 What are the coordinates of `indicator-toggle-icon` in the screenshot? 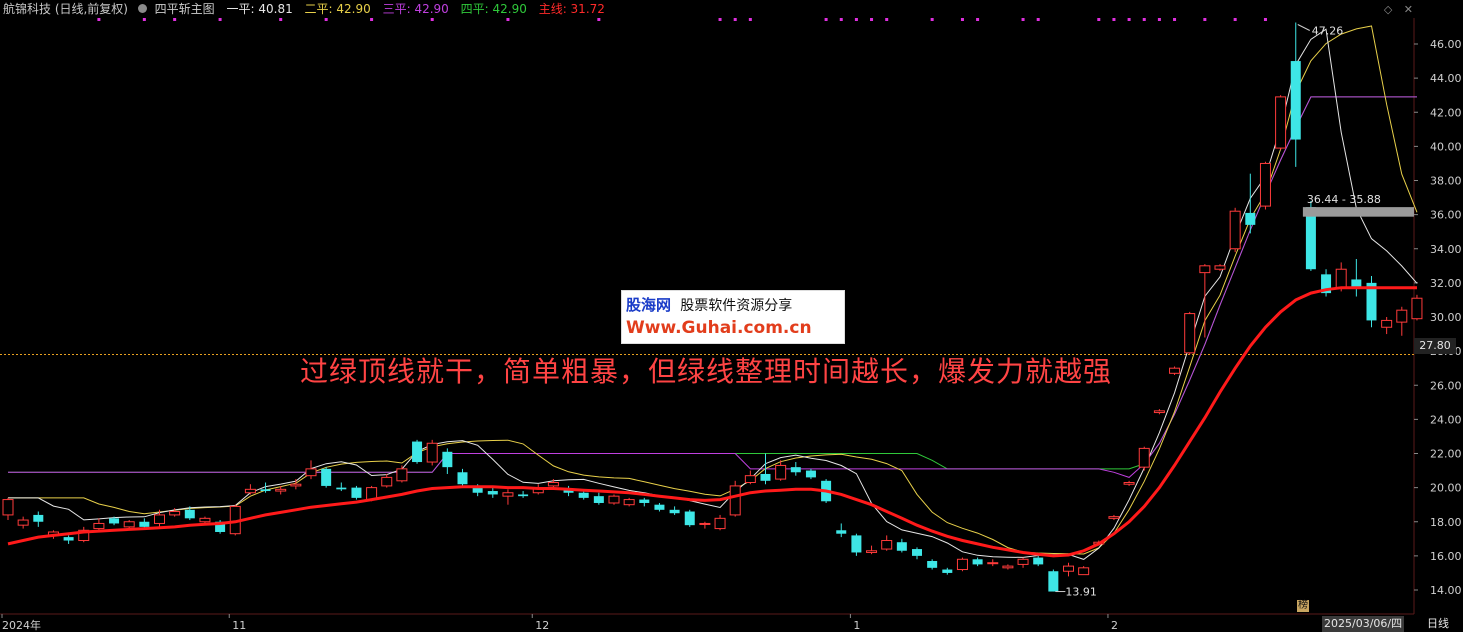 It's located at (142, 8).